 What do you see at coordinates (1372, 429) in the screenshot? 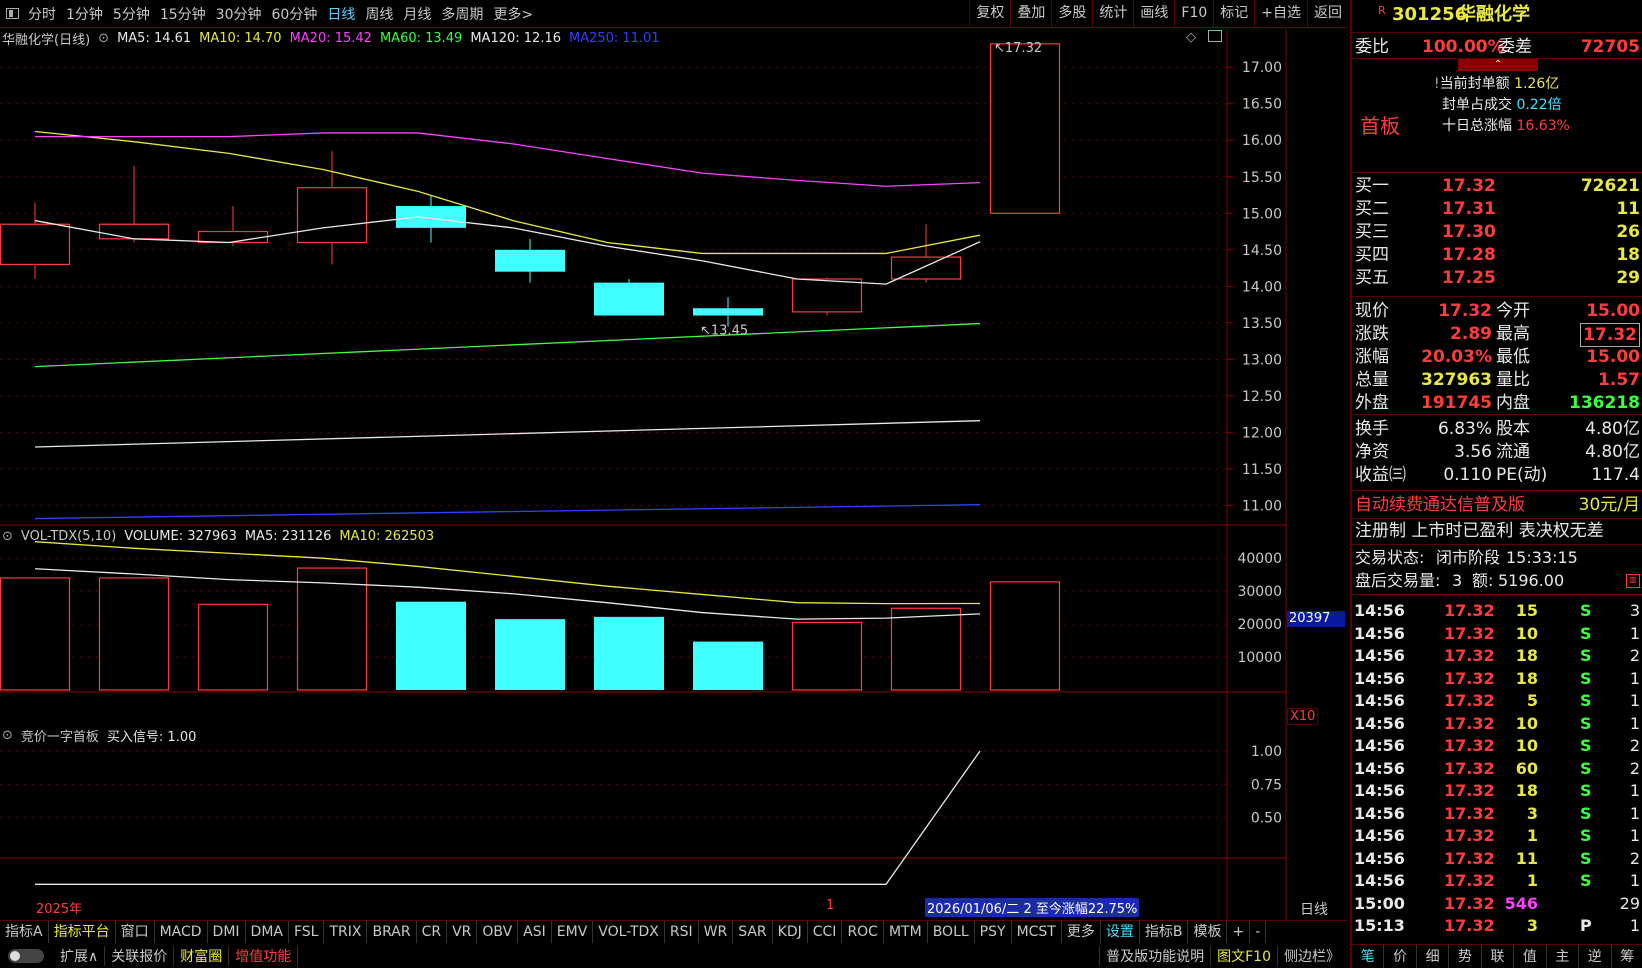
I see `finance-label: 换手` at bounding box center [1372, 429].